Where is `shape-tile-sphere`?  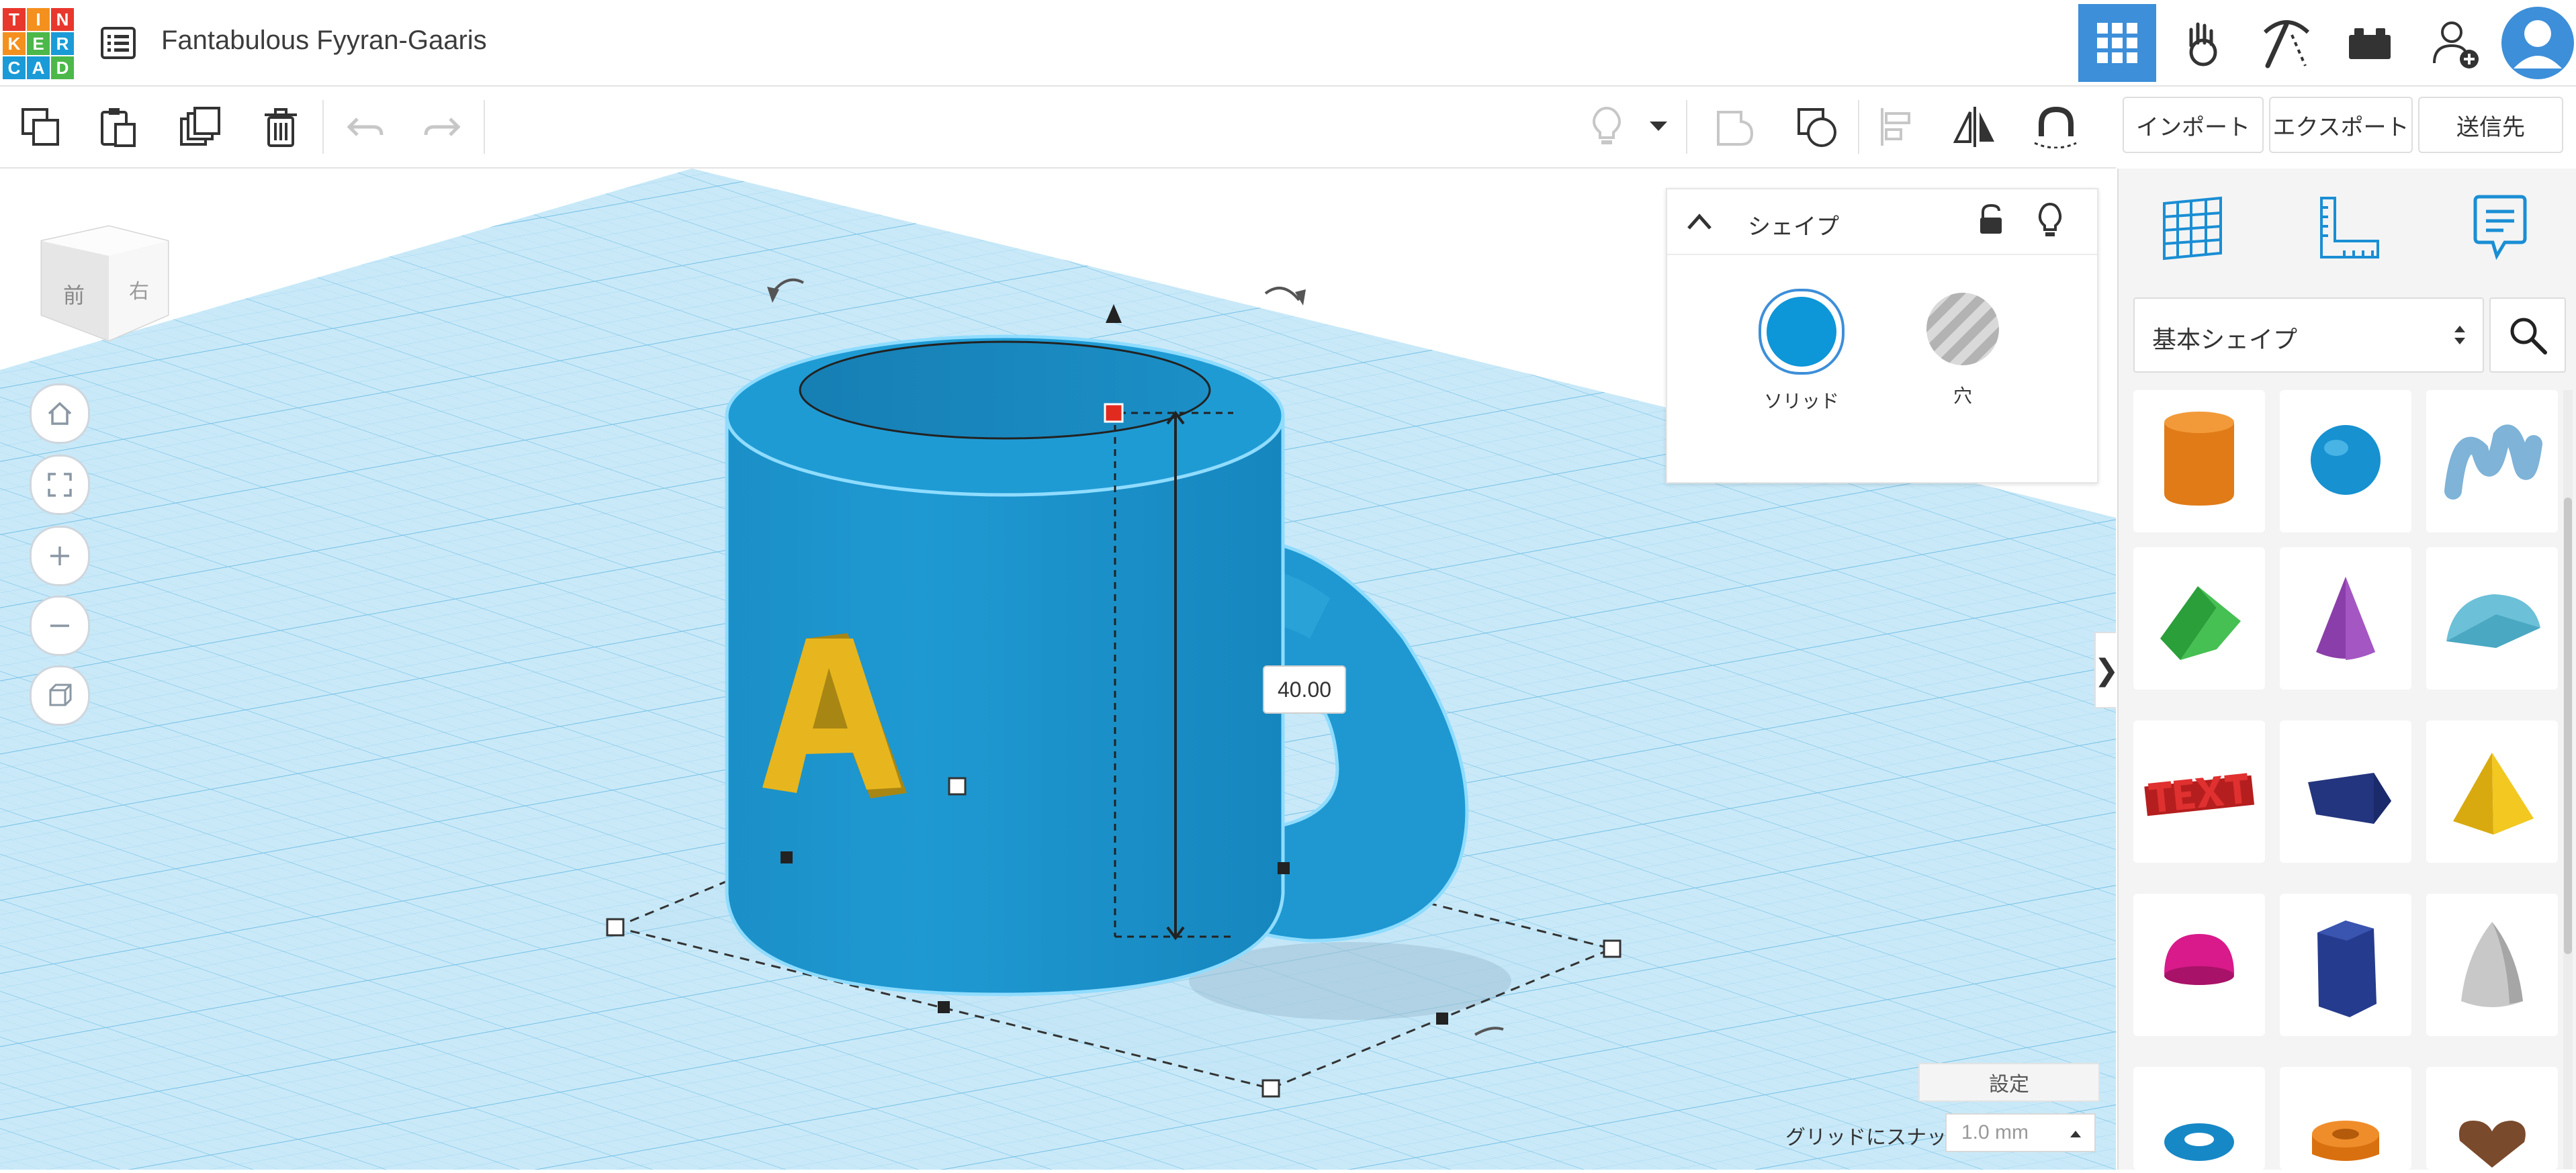
shape-tile-sphere is located at coordinates (2346, 461).